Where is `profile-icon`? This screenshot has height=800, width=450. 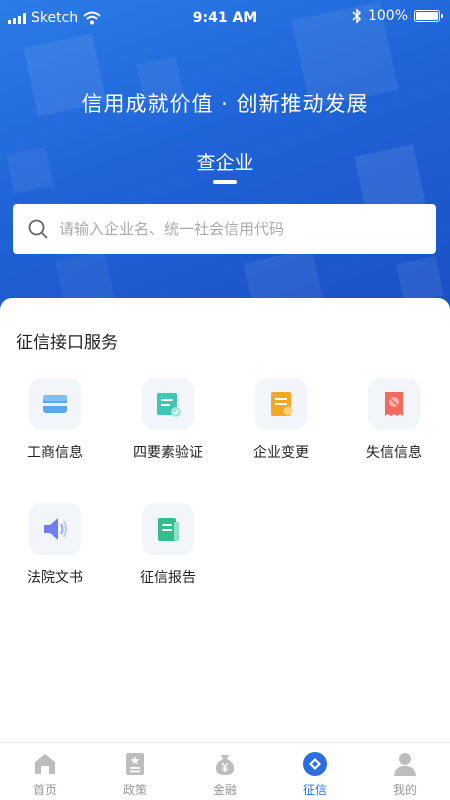
profile-icon is located at coordinates (405, 764).